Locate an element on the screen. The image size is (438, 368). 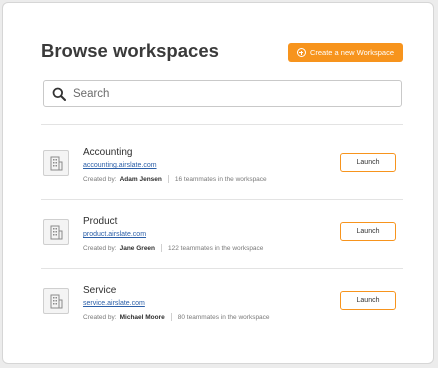
workspace-url-link: accounting.airslate.com is located at coordinates (120, 165).